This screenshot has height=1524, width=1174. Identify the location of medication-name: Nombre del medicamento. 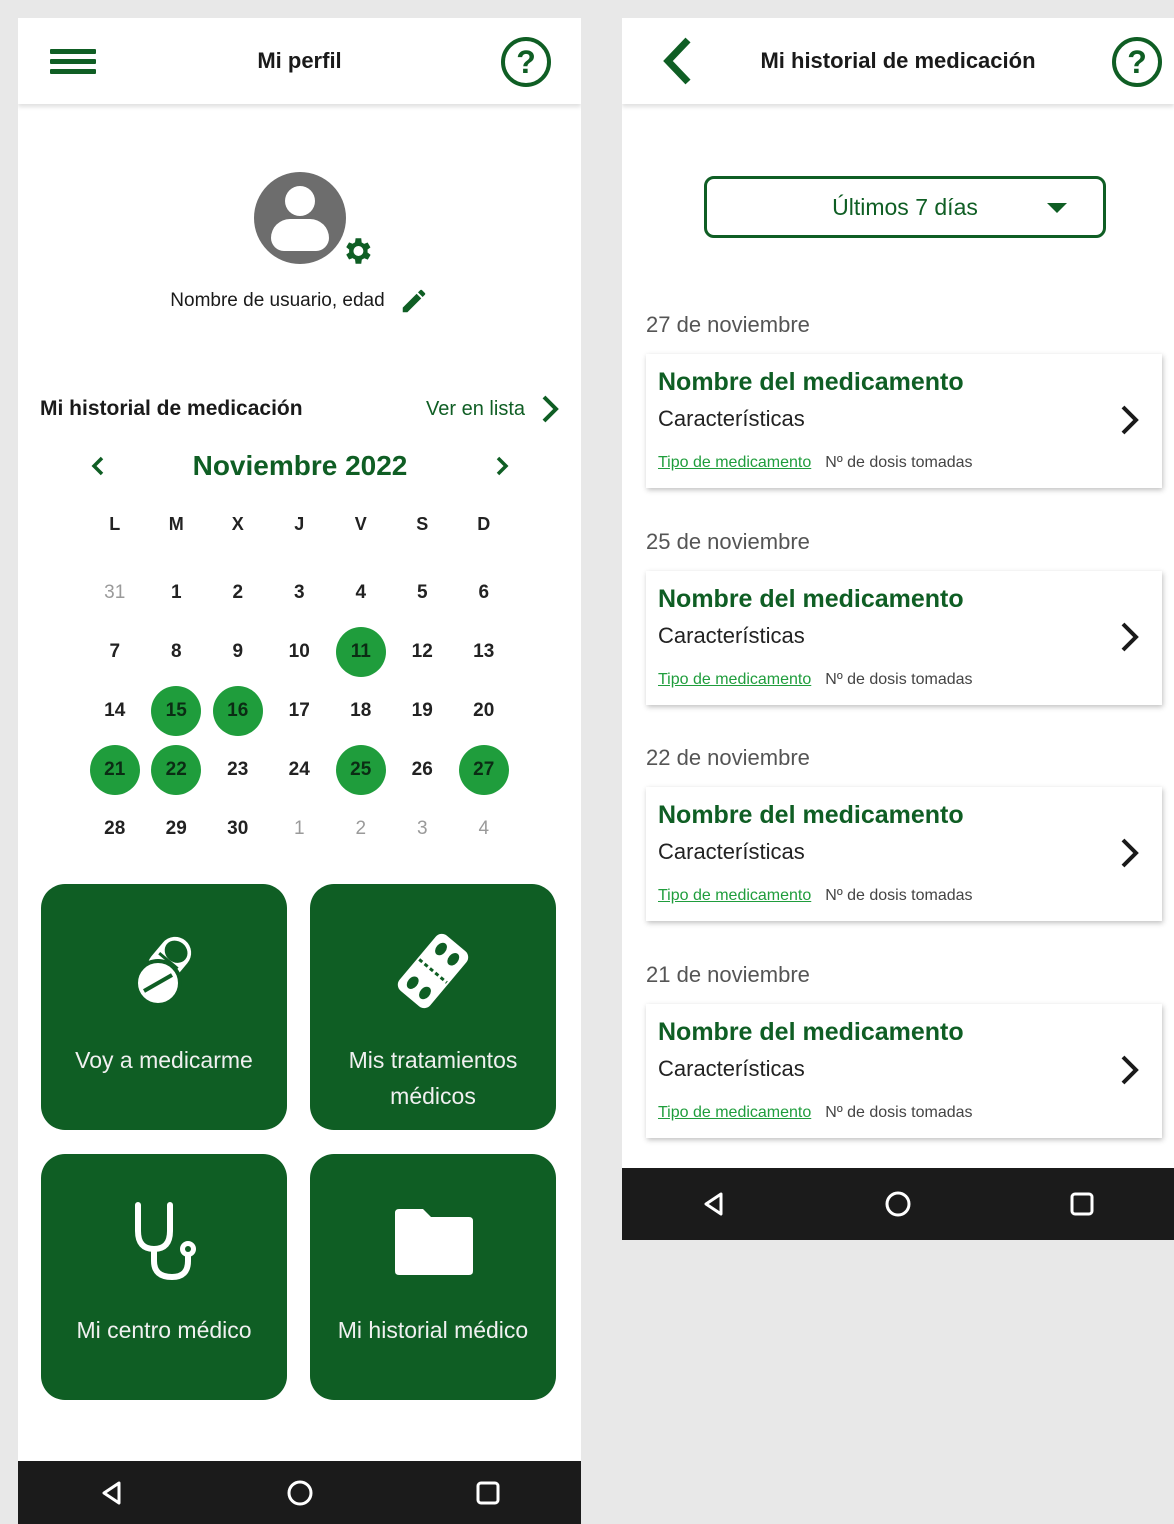
(811, 1031).